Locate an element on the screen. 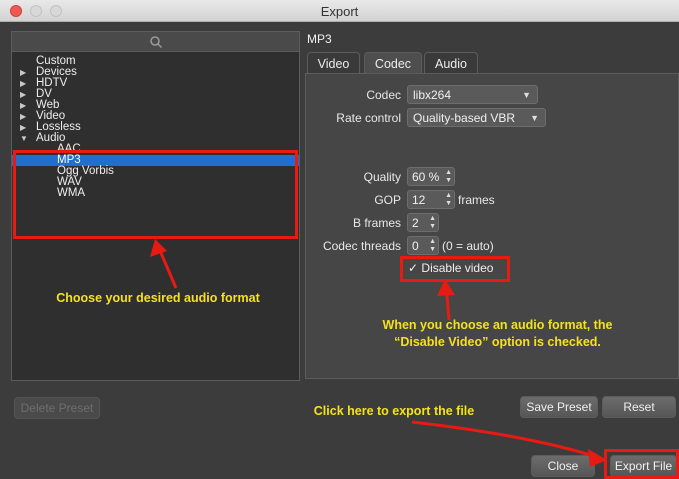  annotation-export: Click here to export the file is located at coordinates (394, 411).